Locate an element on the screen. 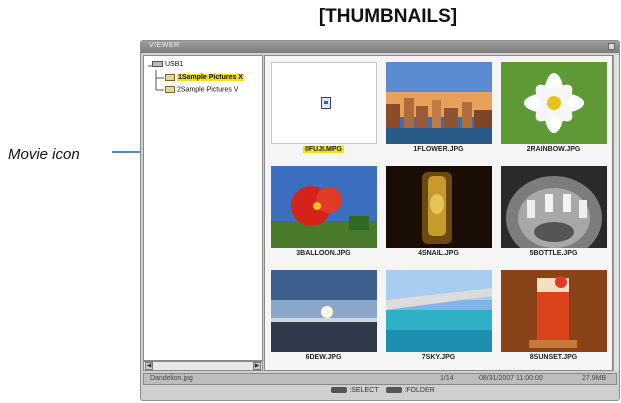 This screenshot has height=403, width=621. status-size: 27.9MB is located at coordinates (594, 378).